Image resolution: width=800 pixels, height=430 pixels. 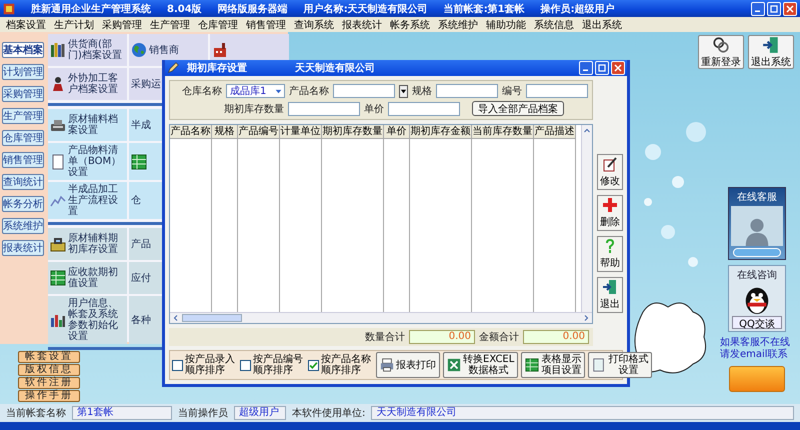 I want to click on window-title: 胜新通用企业生产管理系统, so click(x=91, y=9).